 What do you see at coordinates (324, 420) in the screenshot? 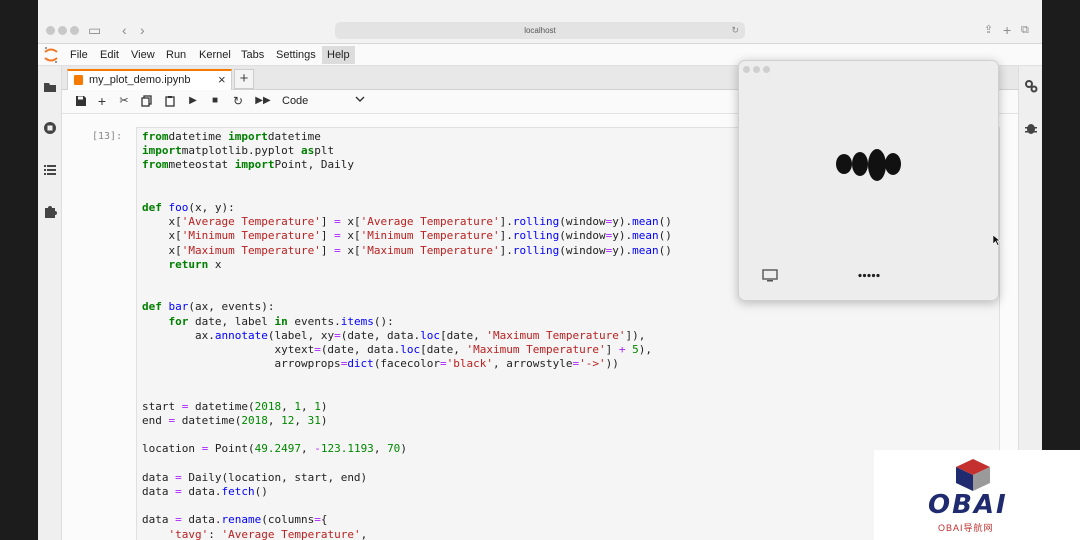
I see `code-token: )` at bounding box center [324, 420].